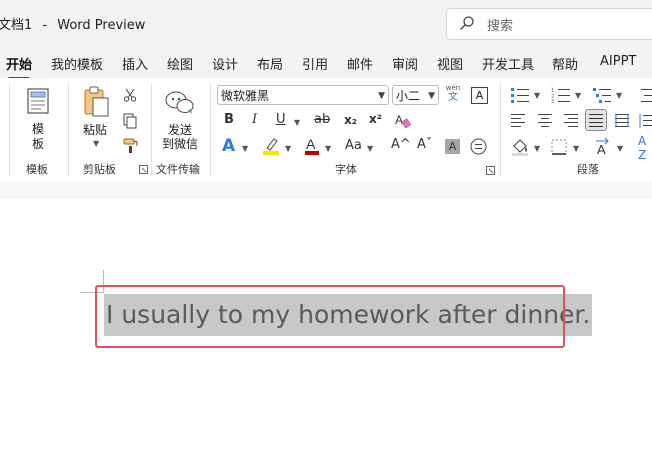 The image size is (652, 452). I want to click on decrease-indent-icon, so click(645, 95).